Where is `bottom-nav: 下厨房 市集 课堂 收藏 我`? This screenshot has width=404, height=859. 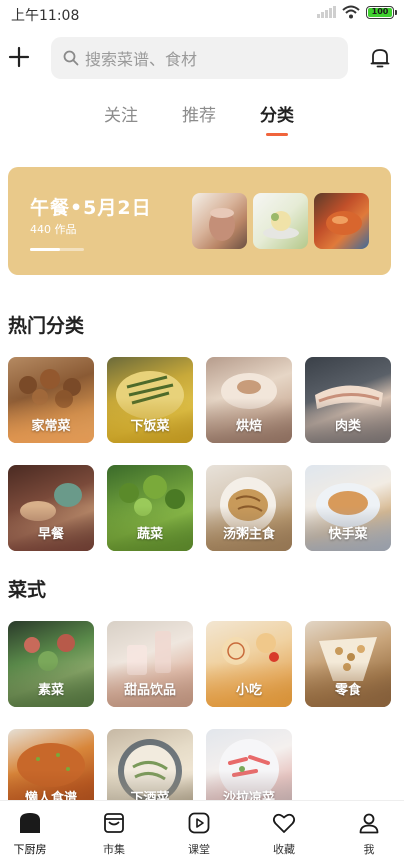 bottom-nav: 下厨房 市集 课堂 收藏 我 is located at coordinates (202, 829).